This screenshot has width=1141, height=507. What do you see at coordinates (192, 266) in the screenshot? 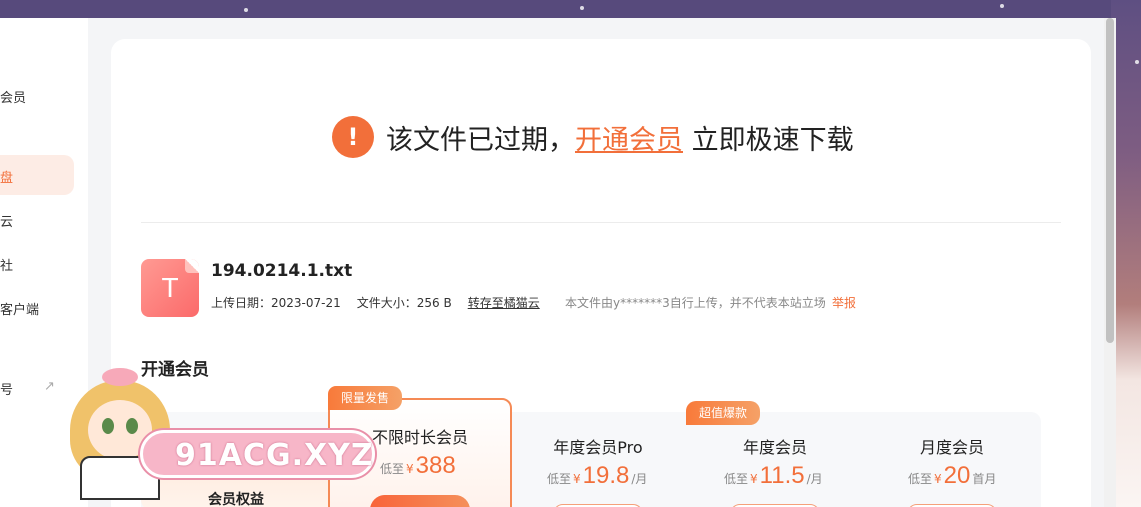
I see `file-fold-corner` at bounding box center [192, 266].